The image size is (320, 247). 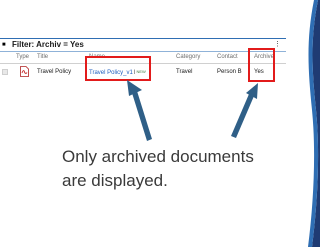 What do you see at coordinates (54, 72) in the screenshot?
I see `row-title: Travel Policy` at bounding box center [54, 72].